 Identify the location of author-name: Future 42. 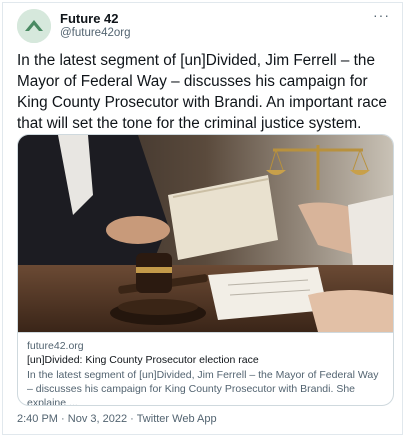
(89, 18).